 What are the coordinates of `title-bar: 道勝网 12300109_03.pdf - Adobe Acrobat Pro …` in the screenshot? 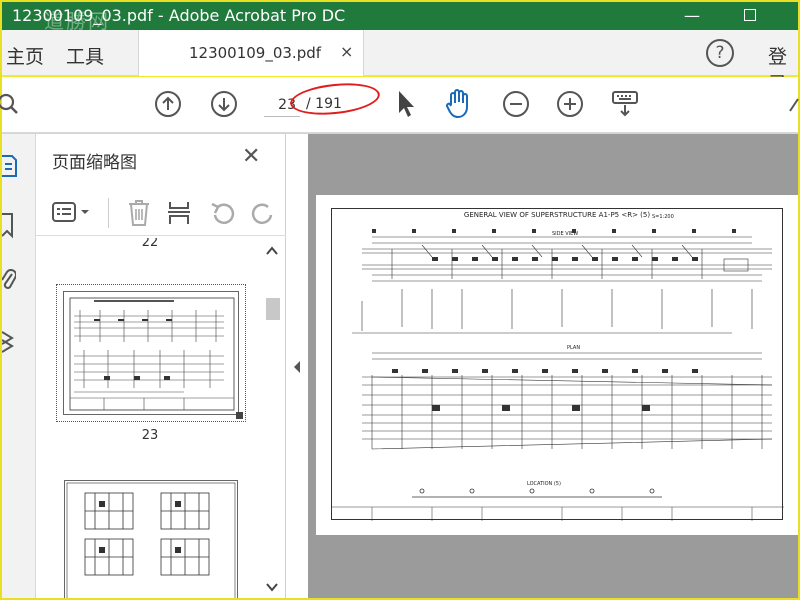 It's located at (400, 17).